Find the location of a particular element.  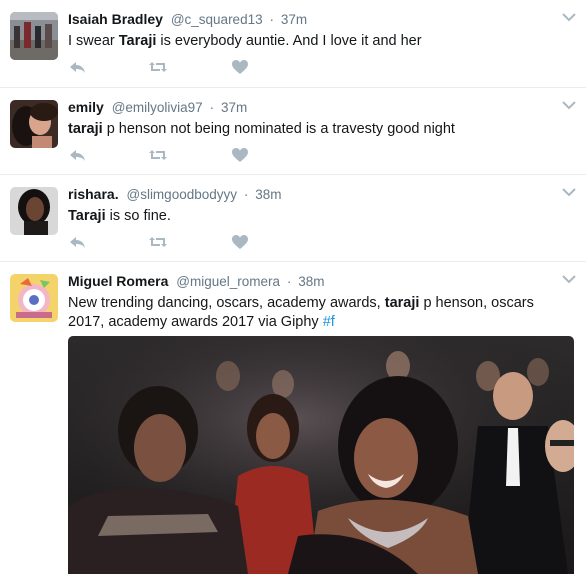

display-name: Isaiah Bradley is located at coordinates (115, 19).